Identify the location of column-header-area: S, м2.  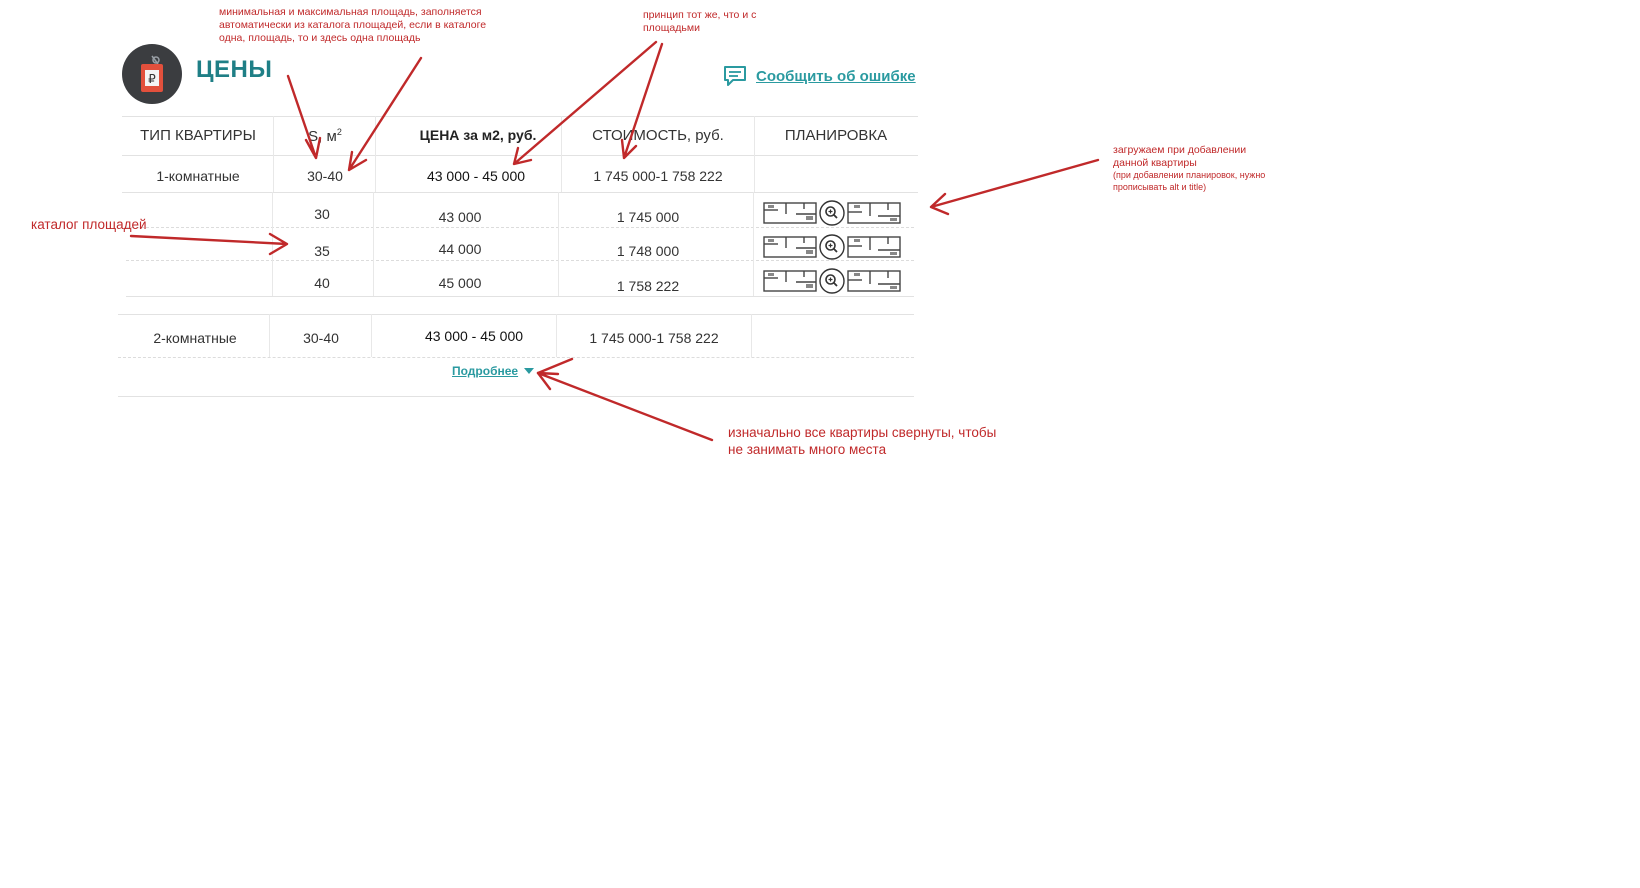
(325, 136).